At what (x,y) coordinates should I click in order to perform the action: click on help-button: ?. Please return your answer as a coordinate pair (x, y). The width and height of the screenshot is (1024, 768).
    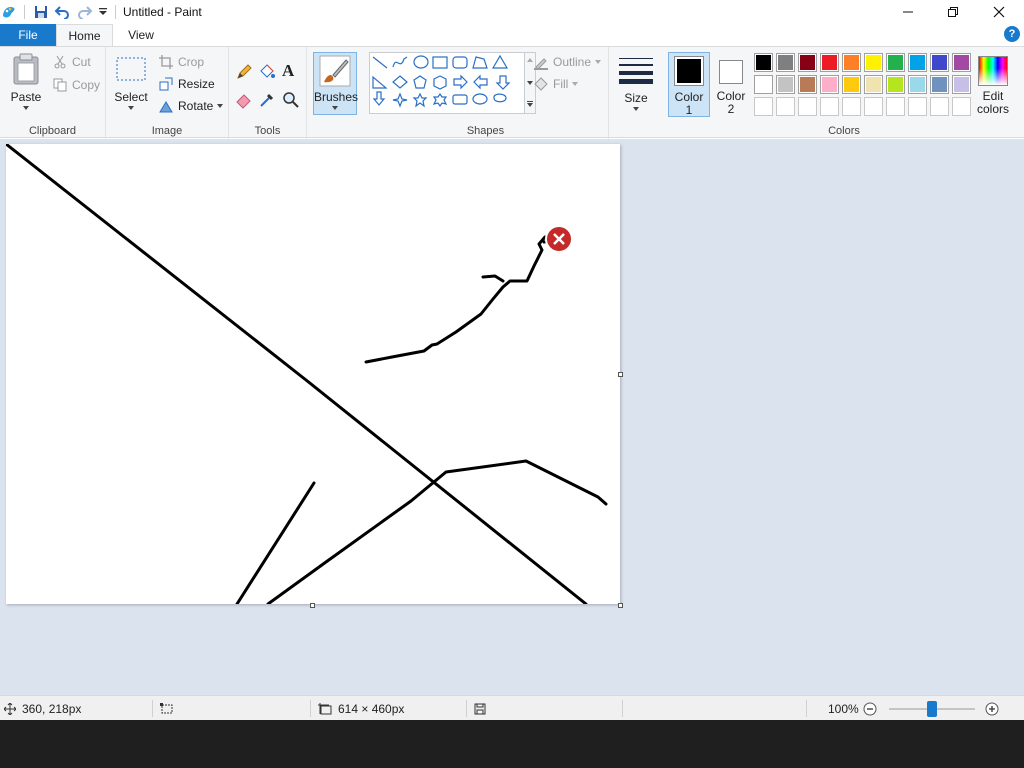
    Looking at the image, I should click on (1012, 34).